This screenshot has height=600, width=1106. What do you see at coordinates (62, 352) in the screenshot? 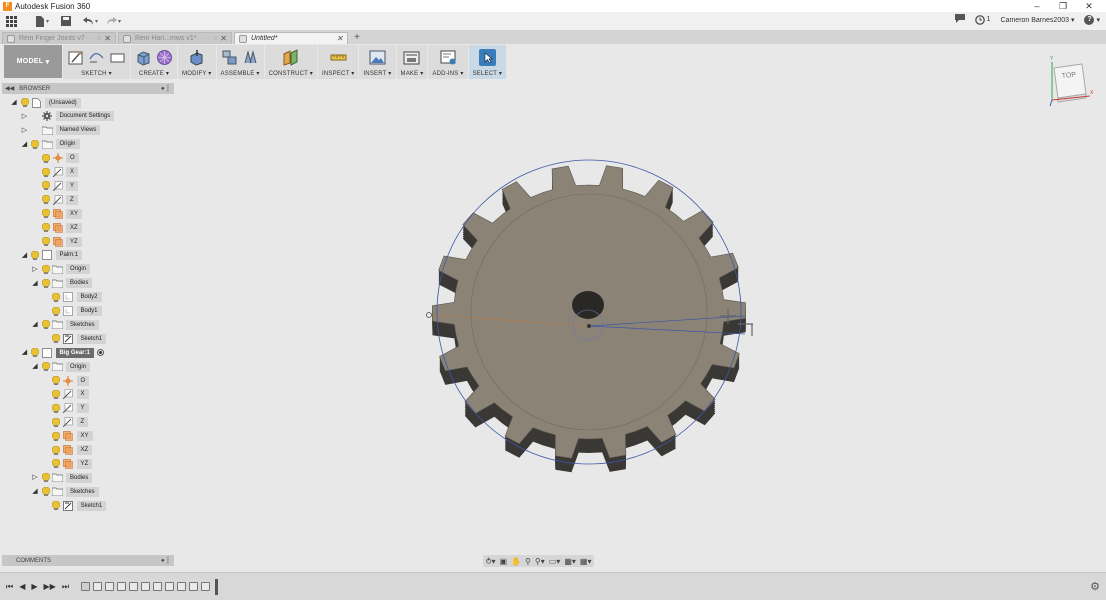
I see `browser-node: ◢ Big Gear:1` at bounding box center [62, 352].